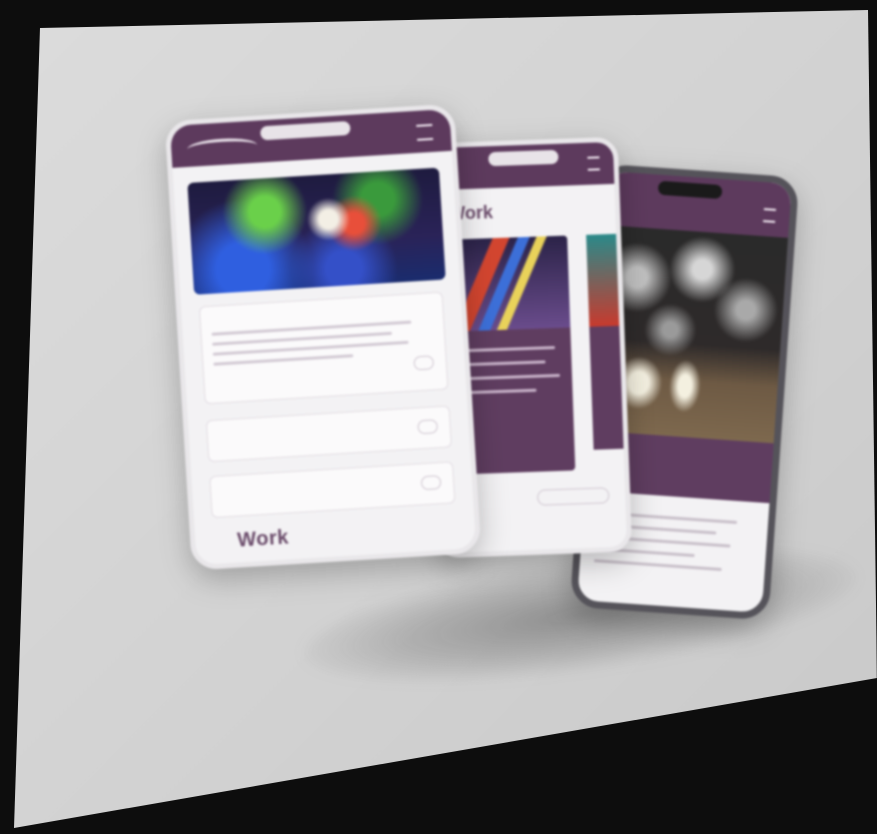 This screenshot has width=877, height=834. Describe the element at coordinates (316, 231) in the screenshot. I see `hero-image` at that location.